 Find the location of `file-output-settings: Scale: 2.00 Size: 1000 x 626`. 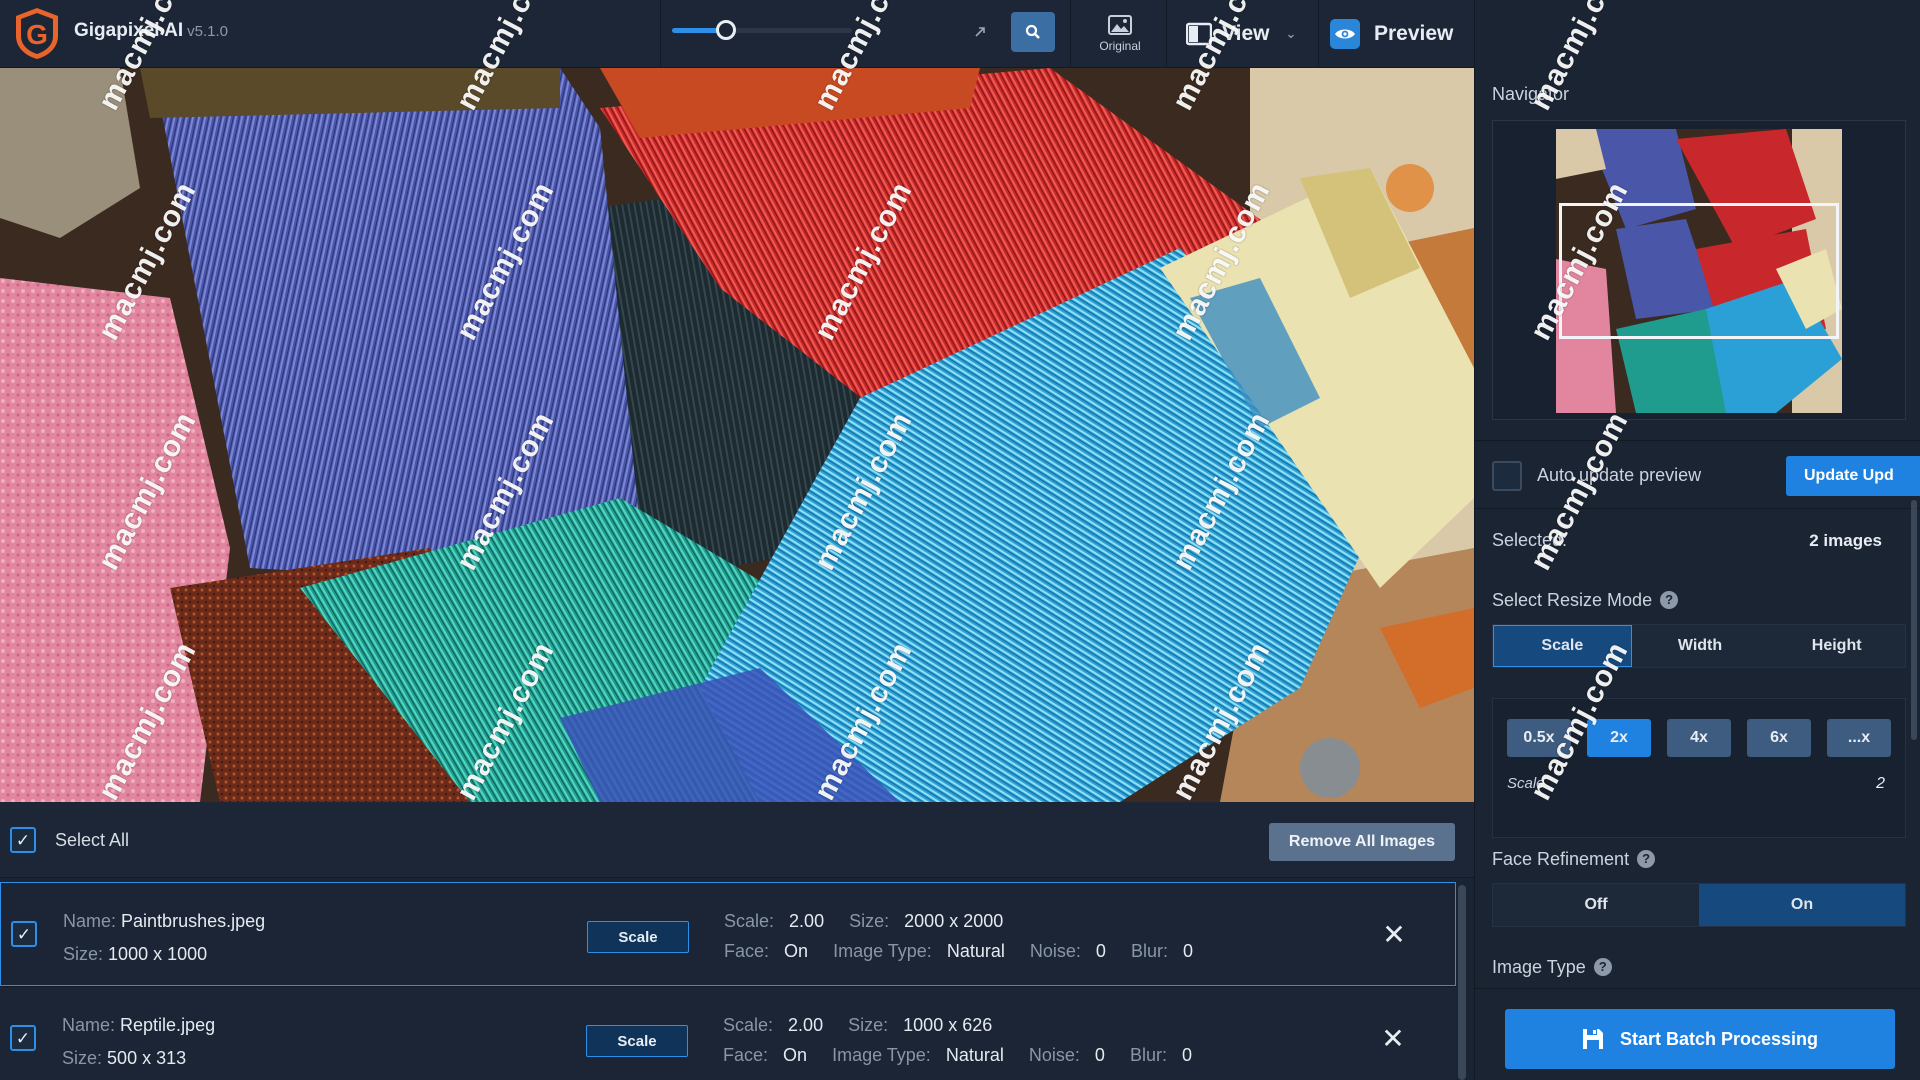

file-output-settings: Scale: 2.00 Size: 1000 x 626 is located at coordinates (858, 1025).